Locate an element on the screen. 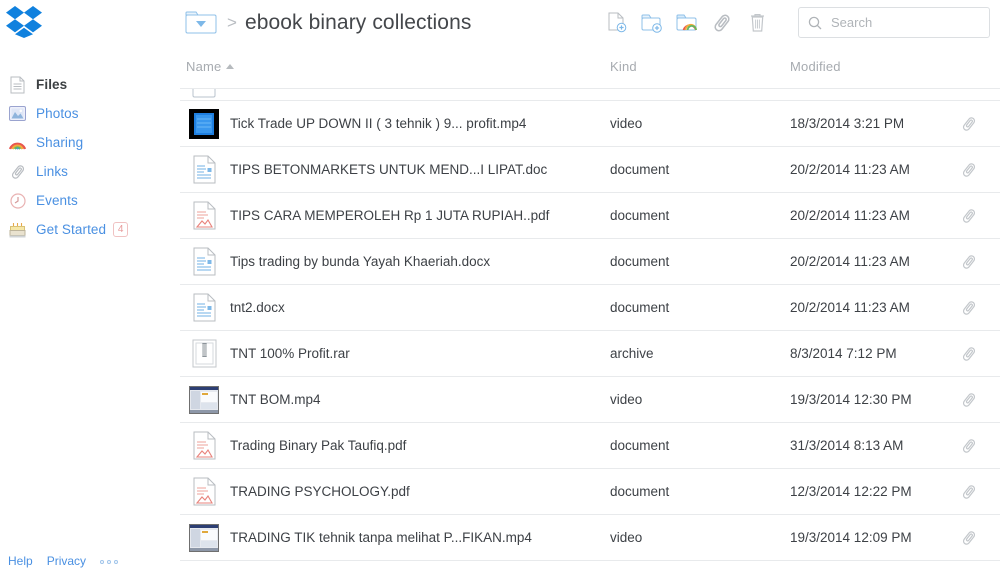 The width and height of the screenshot is (1000, 576). file-modified: 31/3/2014 8:13 AM is located at coordinates (847, 445).